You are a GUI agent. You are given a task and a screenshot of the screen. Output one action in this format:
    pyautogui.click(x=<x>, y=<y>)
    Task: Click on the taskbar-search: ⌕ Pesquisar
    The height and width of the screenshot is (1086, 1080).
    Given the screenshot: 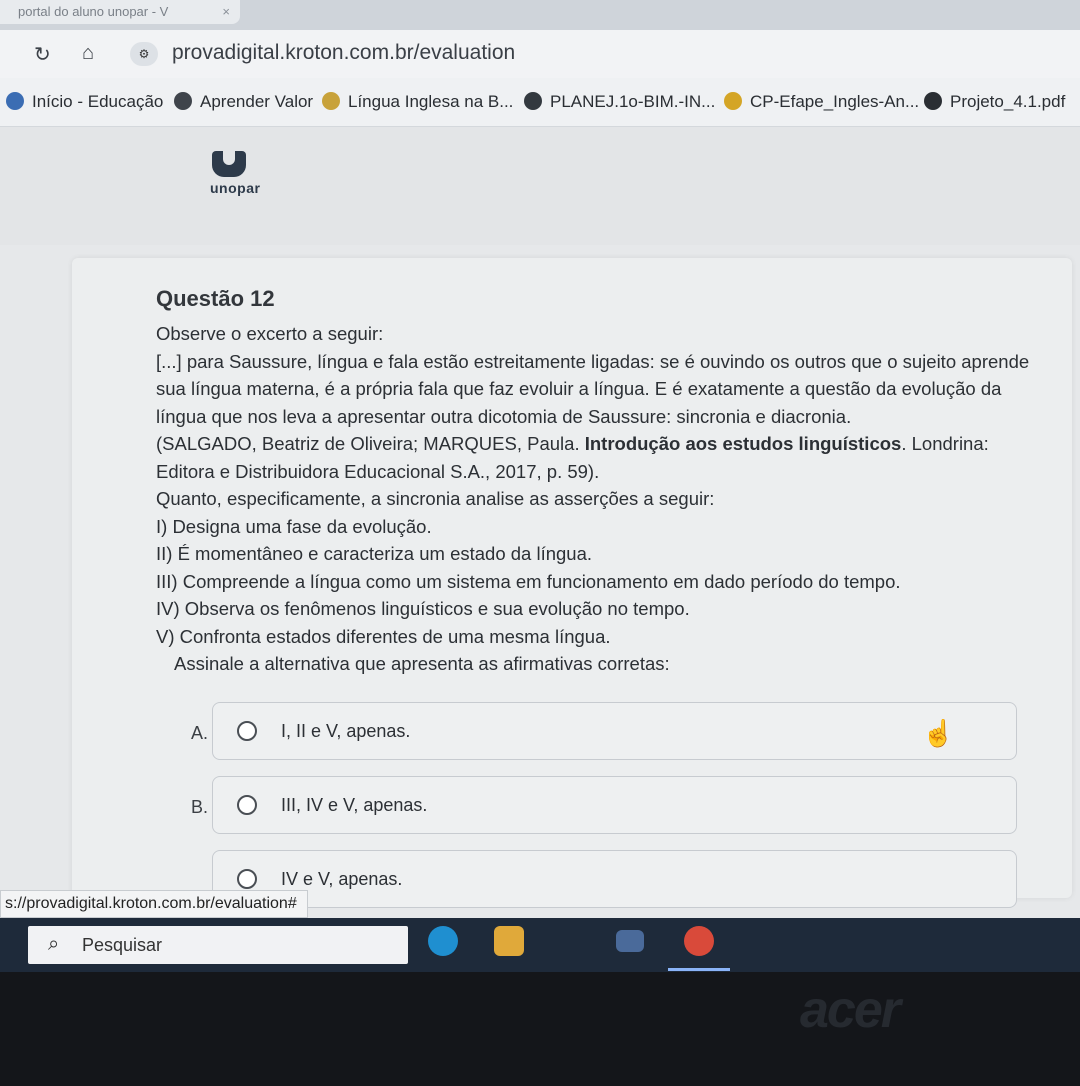 What is the action you would take?
    pyautogui.click(x=218, y=945)
    